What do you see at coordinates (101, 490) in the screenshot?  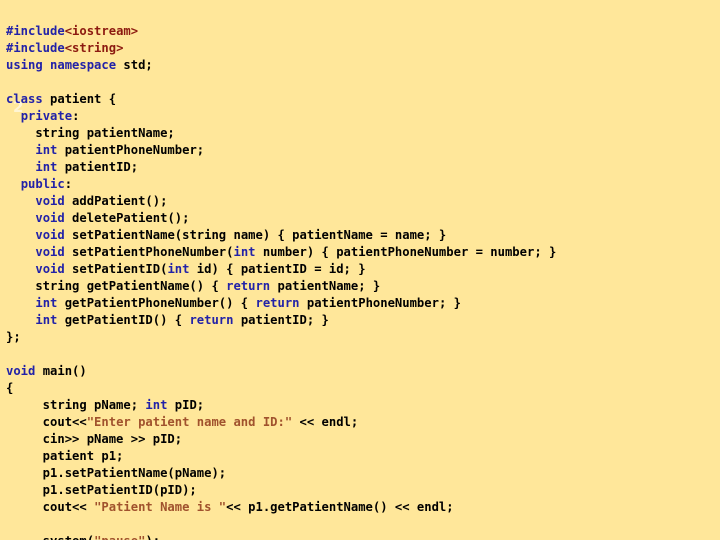 I see `code-token: p1.setPatientID(pID);` at bounding box center [101, 490].